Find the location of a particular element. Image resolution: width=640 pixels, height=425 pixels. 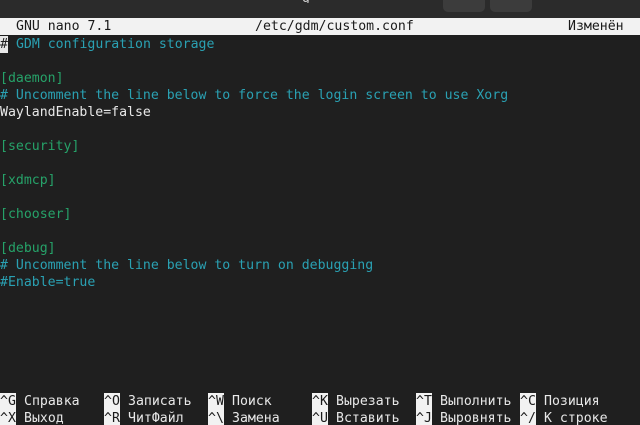

shortcut-label: ЧитФайл is located at coordinates (156, 418).